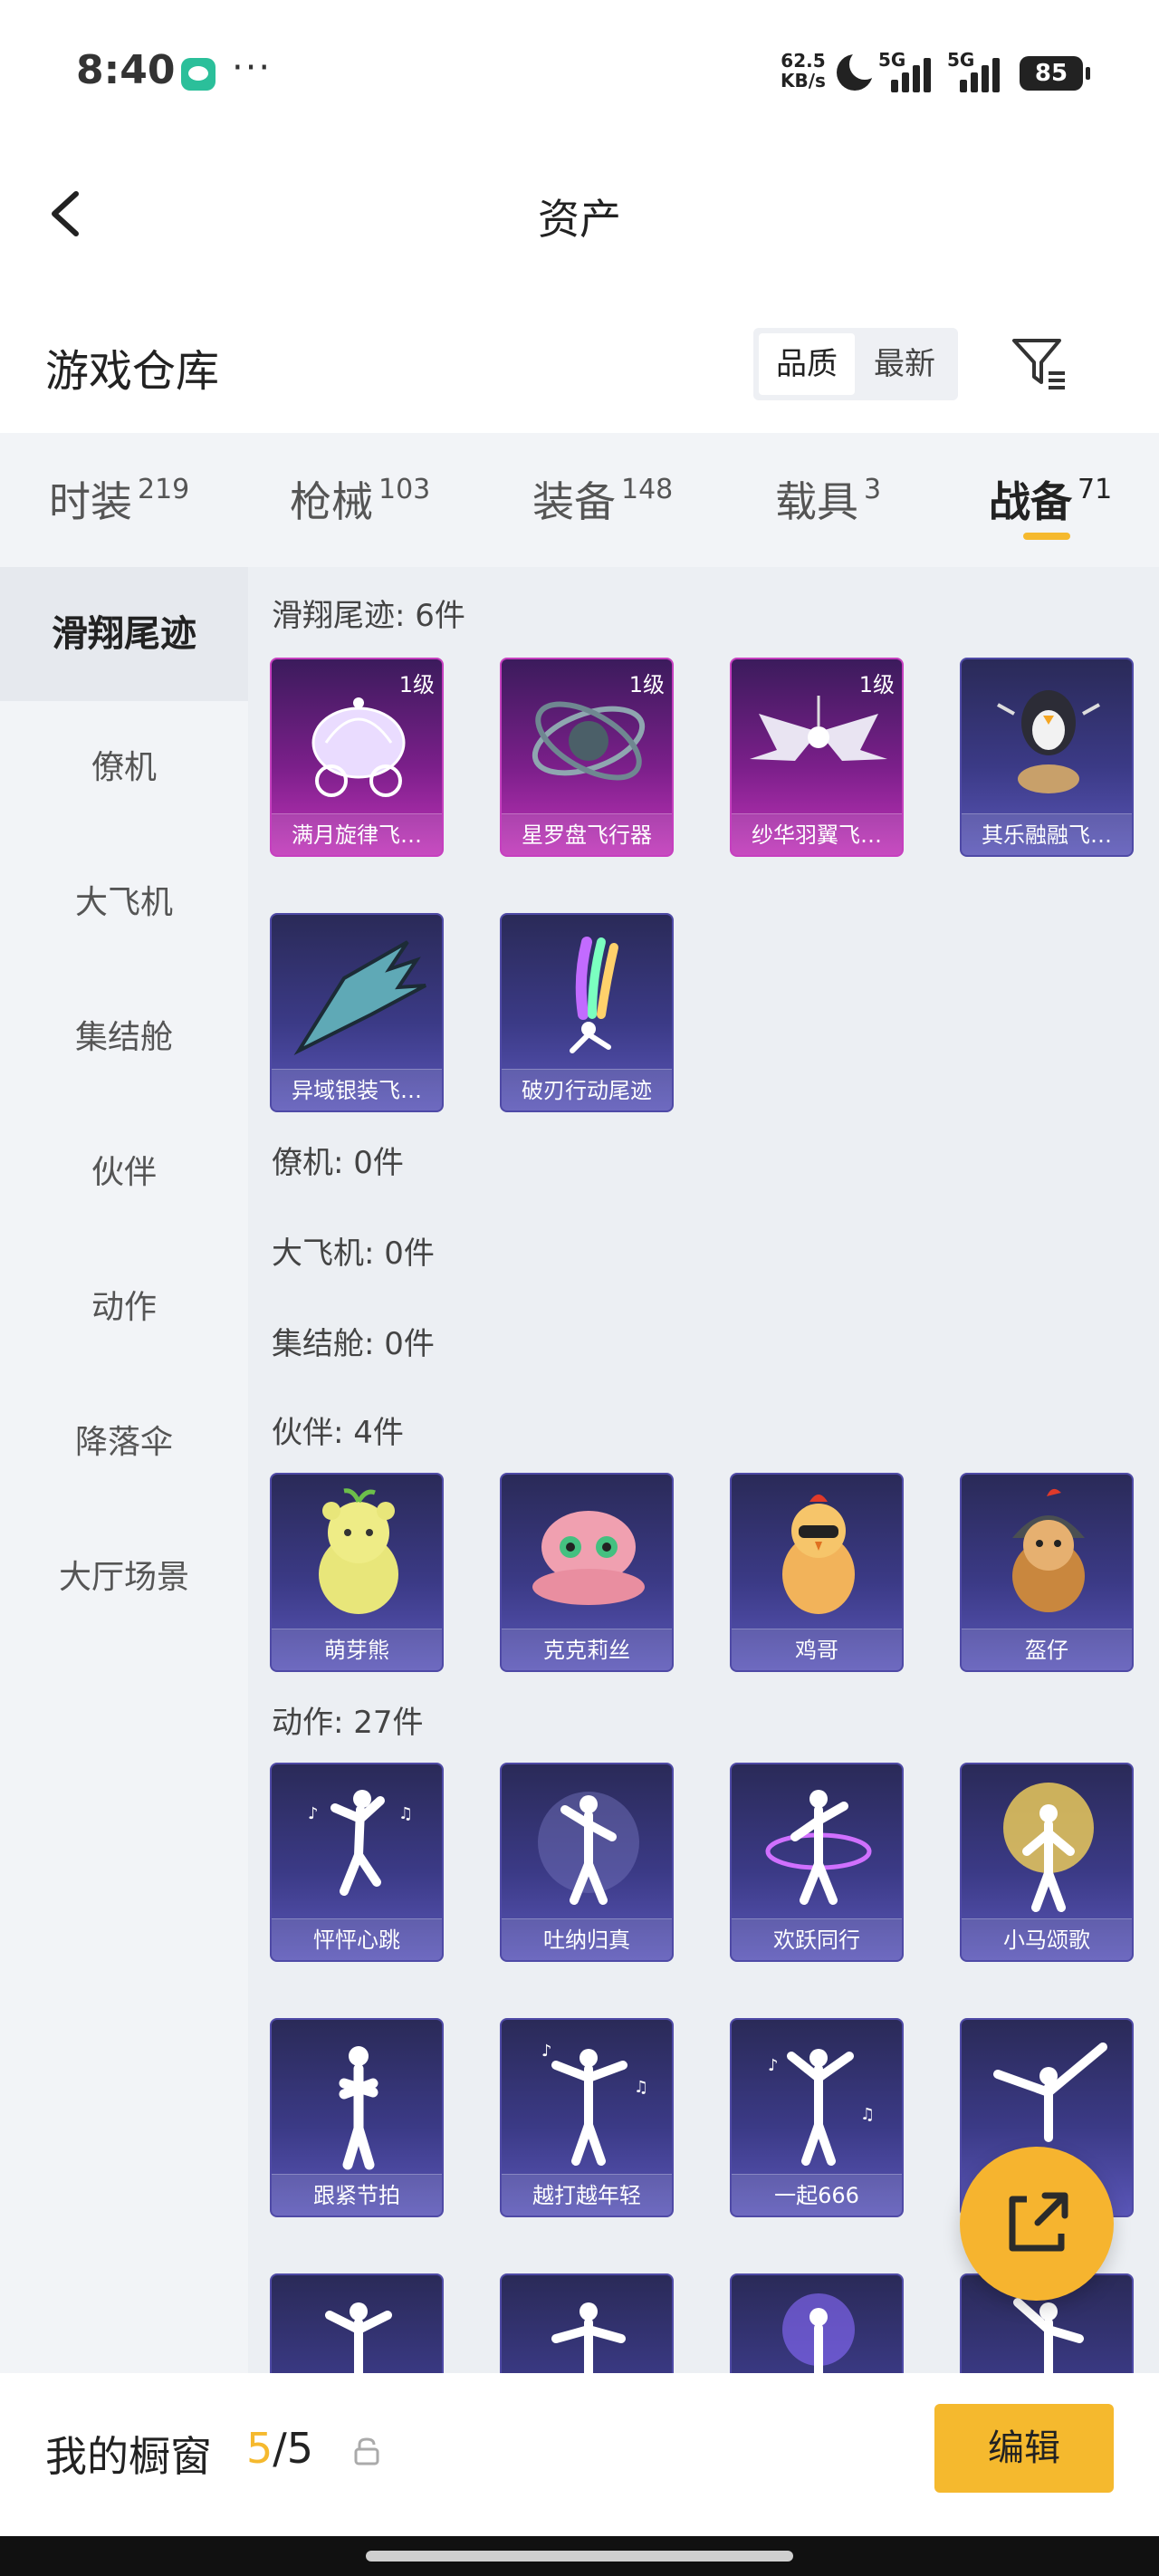 This screenshot has height=2576, width=1159. Describe the element at coordinates (579, 362) in the screenshot. I see `warehouse-header: 游戏仓库 品质 最新` at that location.